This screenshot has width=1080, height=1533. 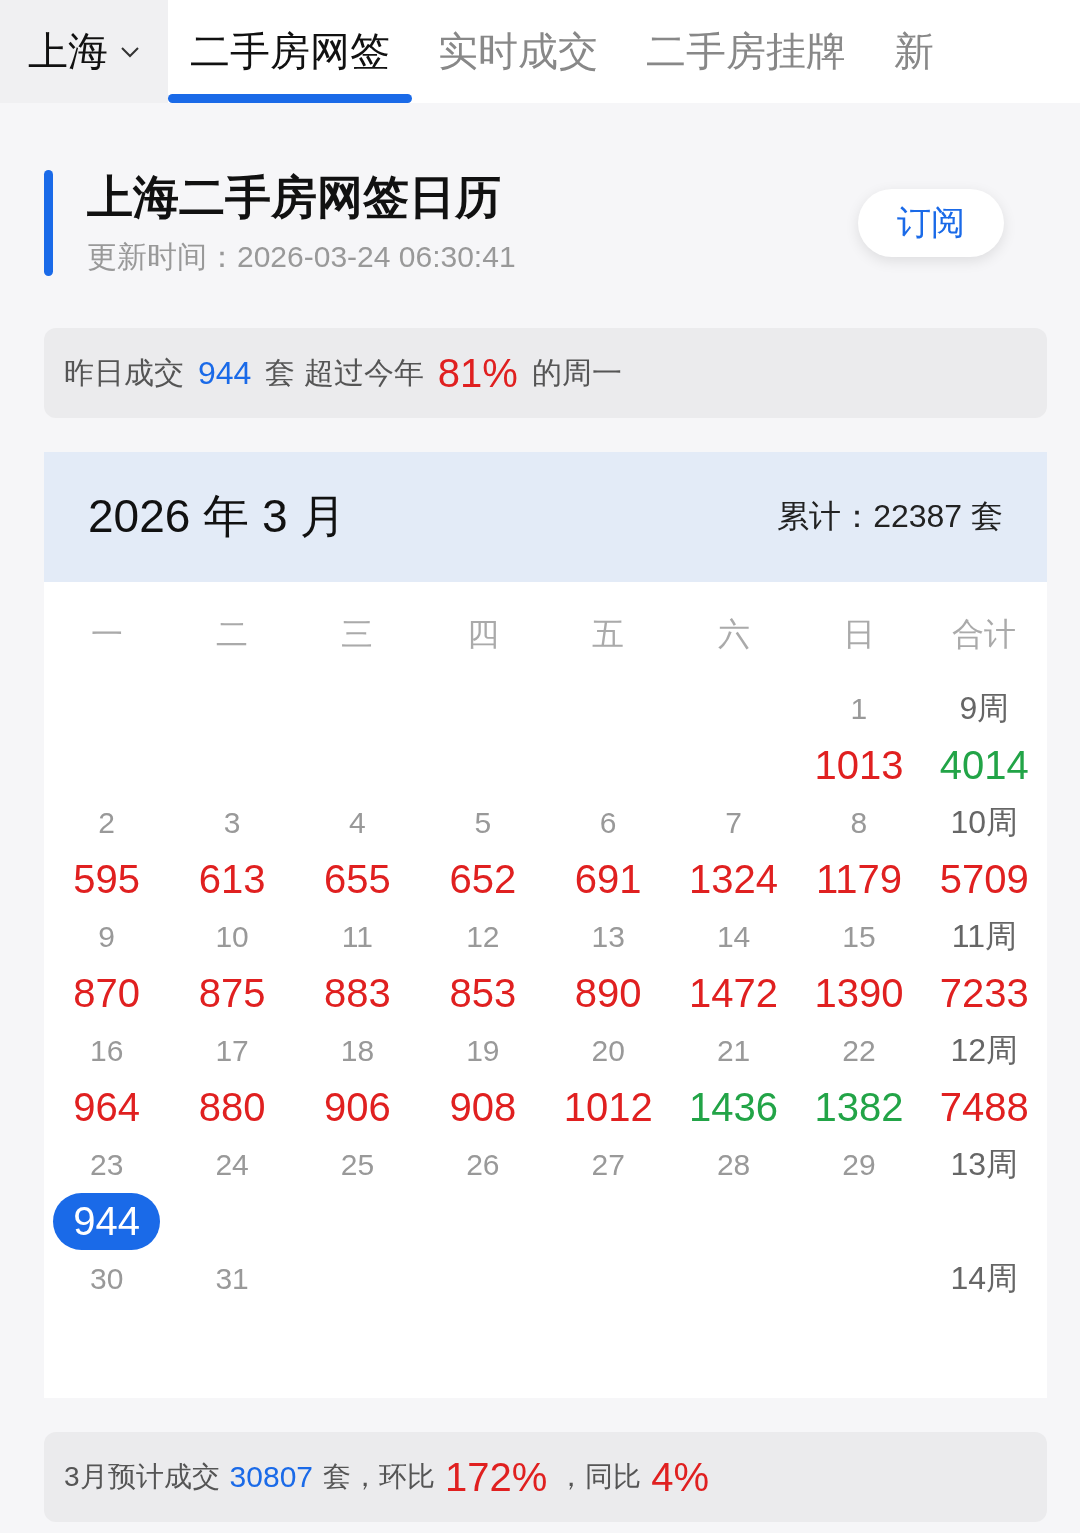 What do you see at coordinates (232, 1051) in the screenshot?
I see `date-label: 17` at bounding box center [232, 1051].